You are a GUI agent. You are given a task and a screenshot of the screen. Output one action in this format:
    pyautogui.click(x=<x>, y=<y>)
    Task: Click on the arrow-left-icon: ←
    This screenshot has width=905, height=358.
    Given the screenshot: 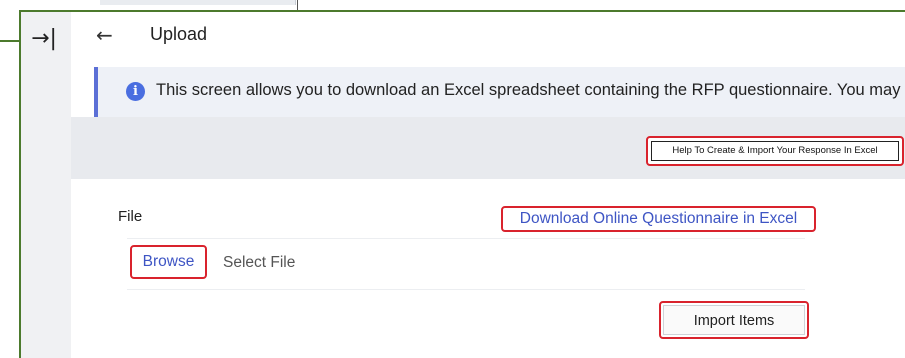 What is the action you would take?
    pyautogui.click(x=109, y=35)
    